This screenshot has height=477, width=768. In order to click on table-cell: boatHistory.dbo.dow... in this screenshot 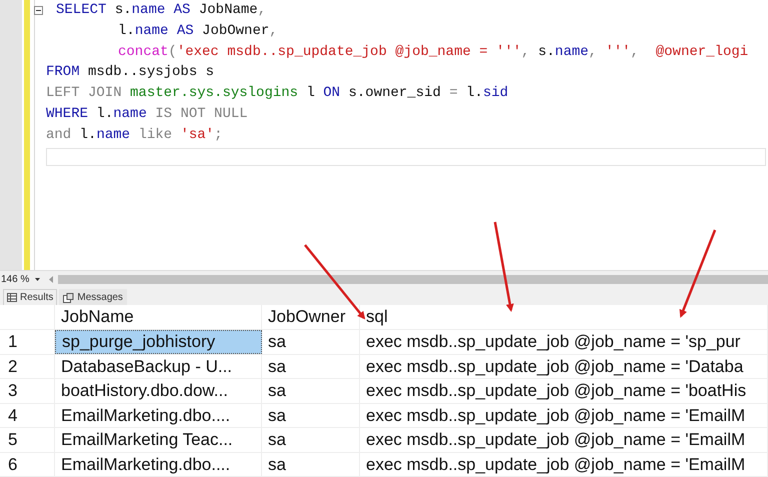, I will do `click(158, 390)`.